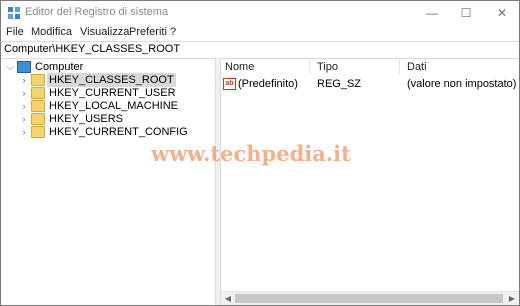  I want to click on menu-visualizza: Visualizza, so click(104, 32).